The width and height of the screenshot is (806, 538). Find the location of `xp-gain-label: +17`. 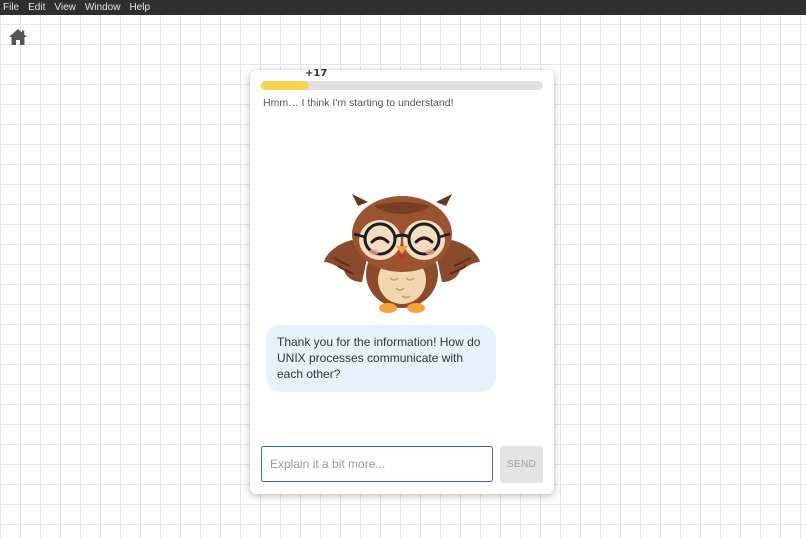

xp-gain-label: +17 is located at coordinates (316, 73).